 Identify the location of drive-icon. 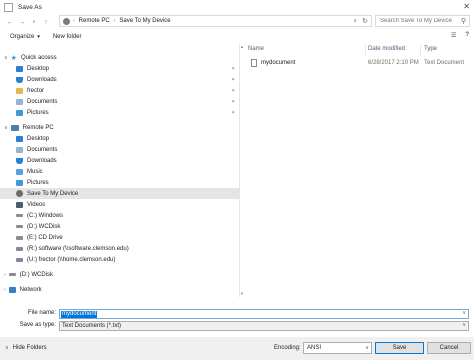
(12, 274).